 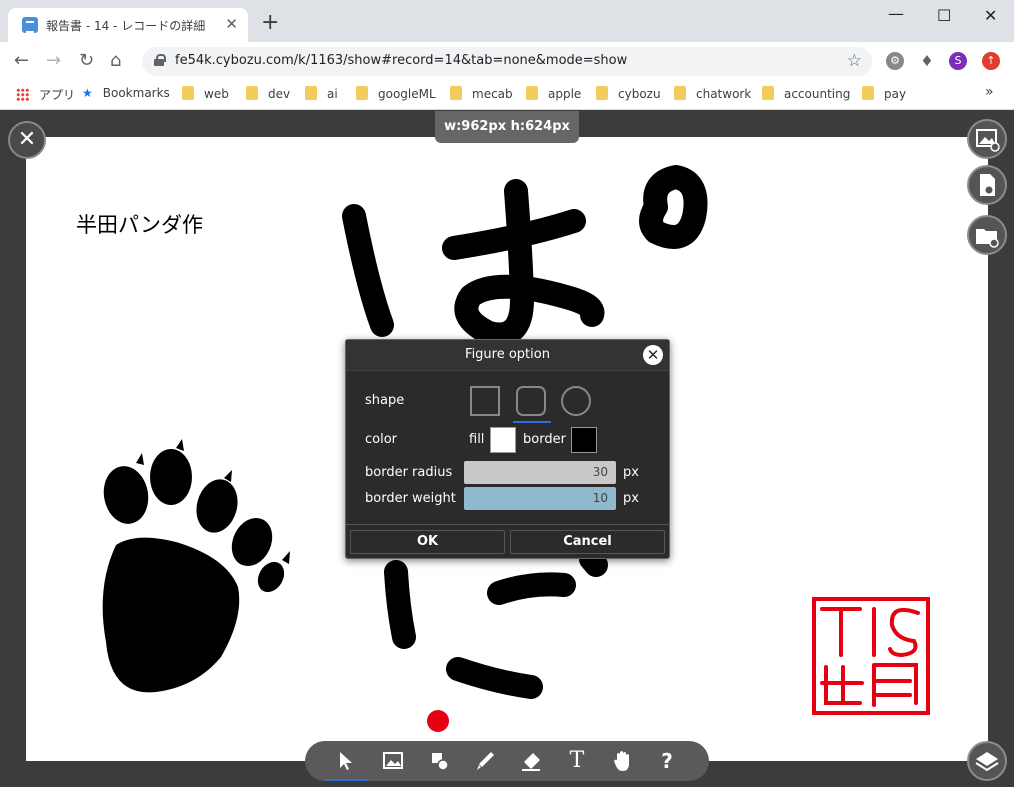 I want to click on save-file-button, so click(x=987, y=185).